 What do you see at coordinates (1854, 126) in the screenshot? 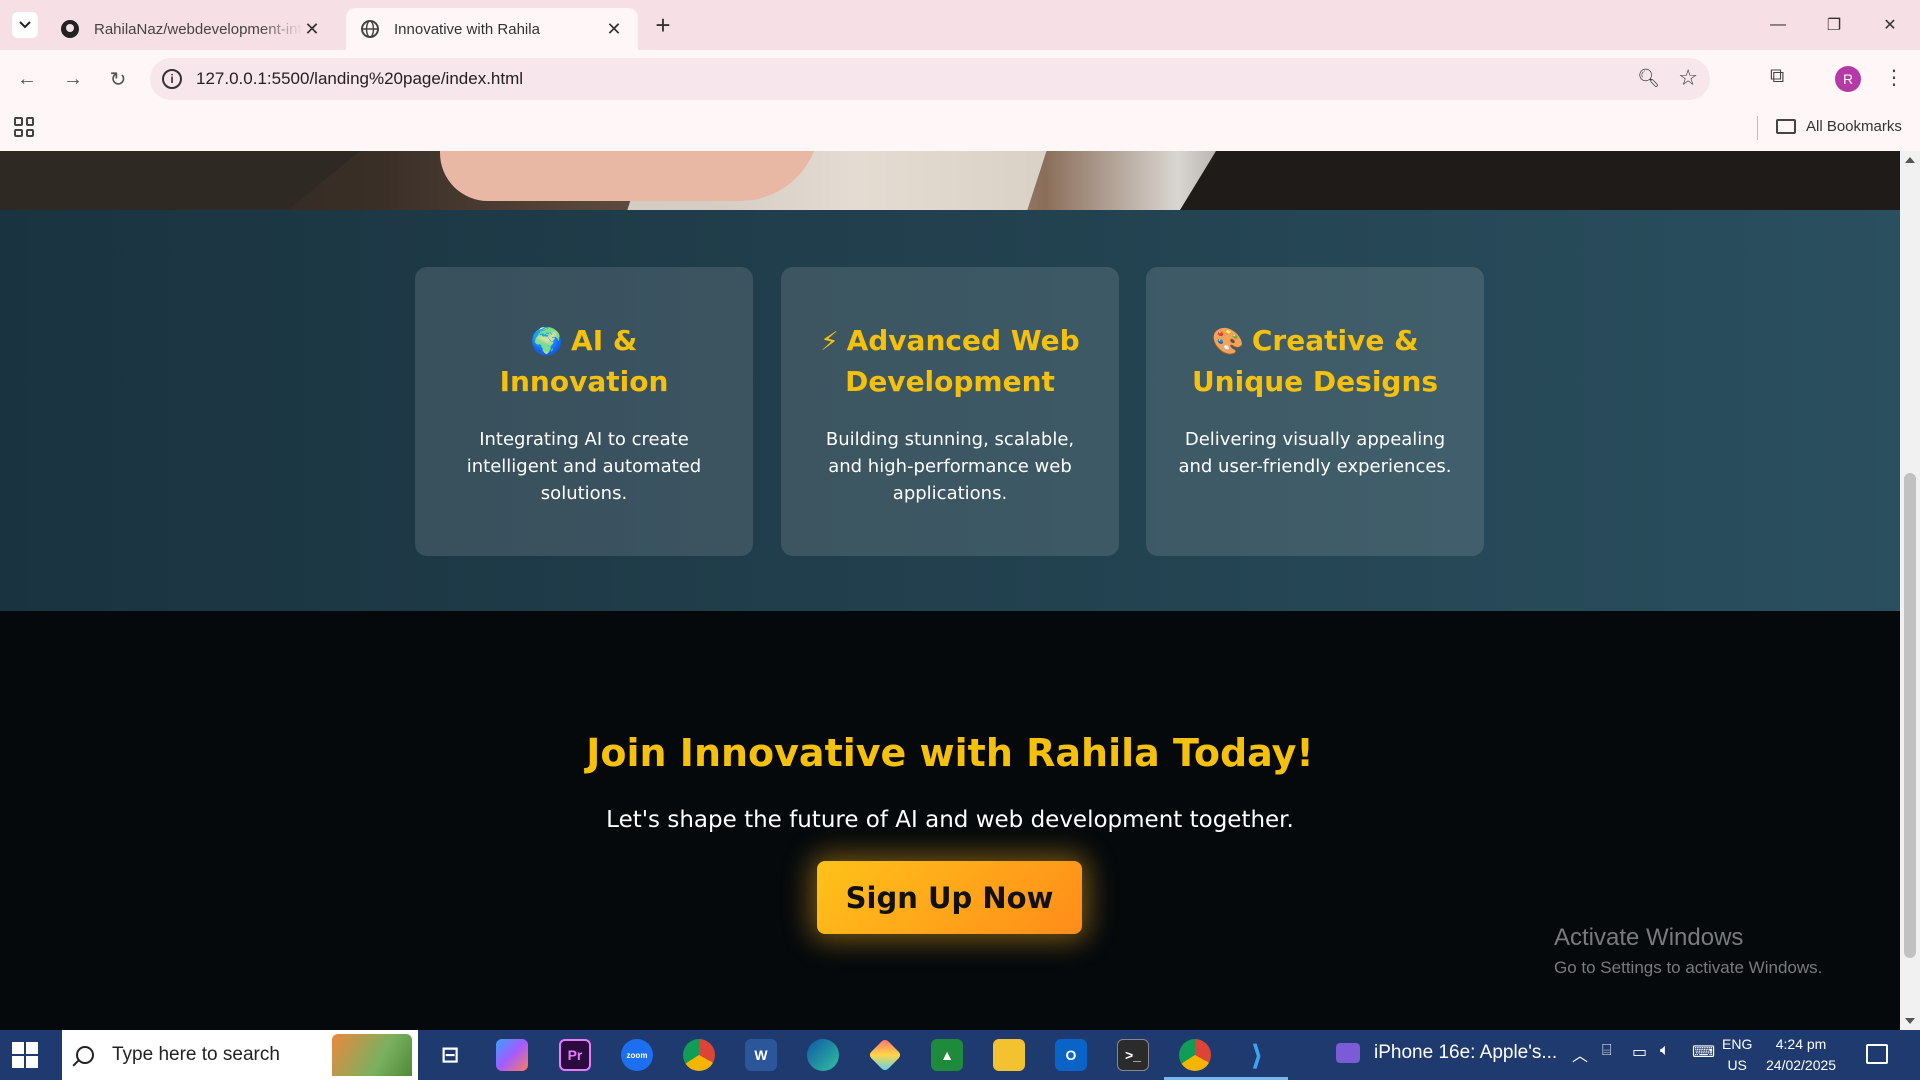
I see `all-bookmarks-label: All Bookmarks` at bounding box center [1854, 126].